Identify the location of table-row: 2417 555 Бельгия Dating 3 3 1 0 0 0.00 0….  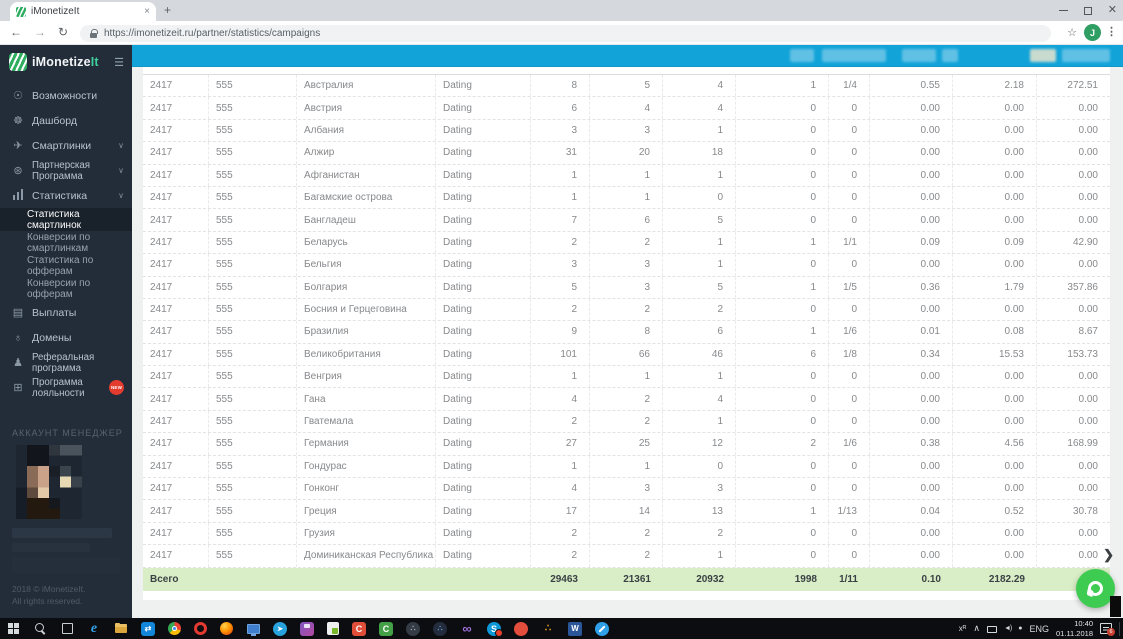
(626, 265).